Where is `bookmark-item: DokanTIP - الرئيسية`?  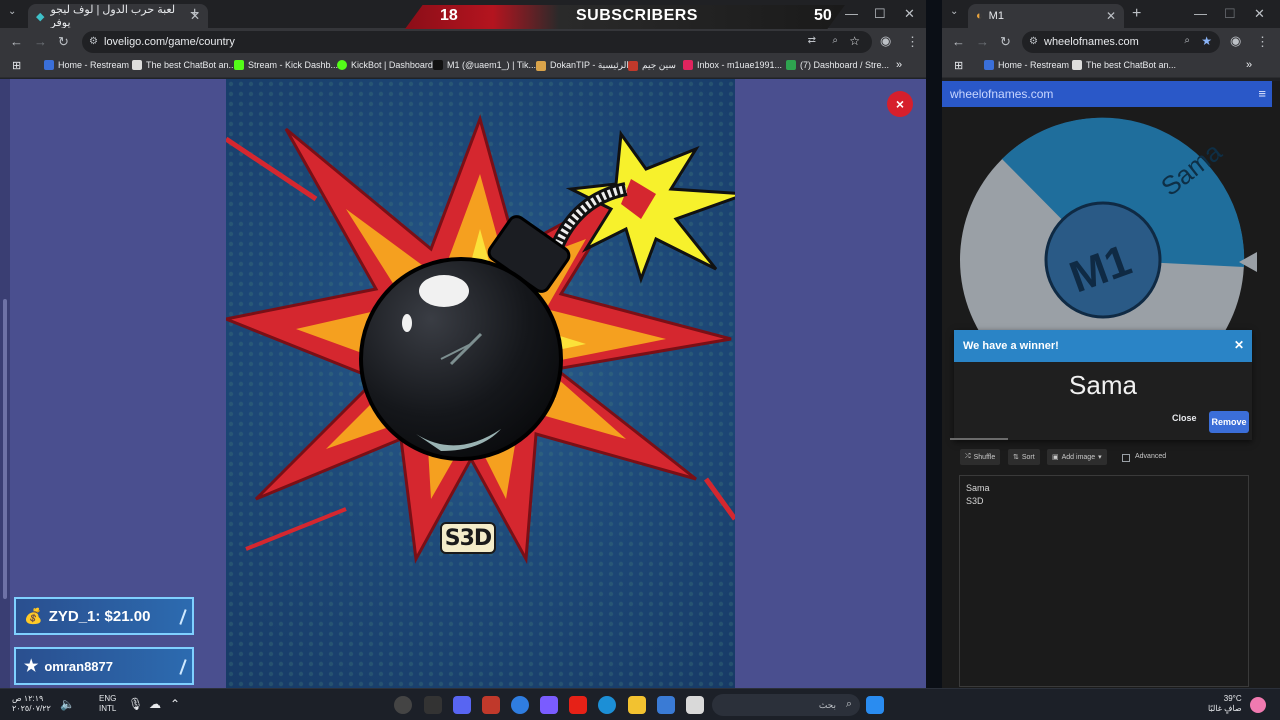 bookmark-item: DokanTIP - الرئيسية is located at coordinates (582, 65).